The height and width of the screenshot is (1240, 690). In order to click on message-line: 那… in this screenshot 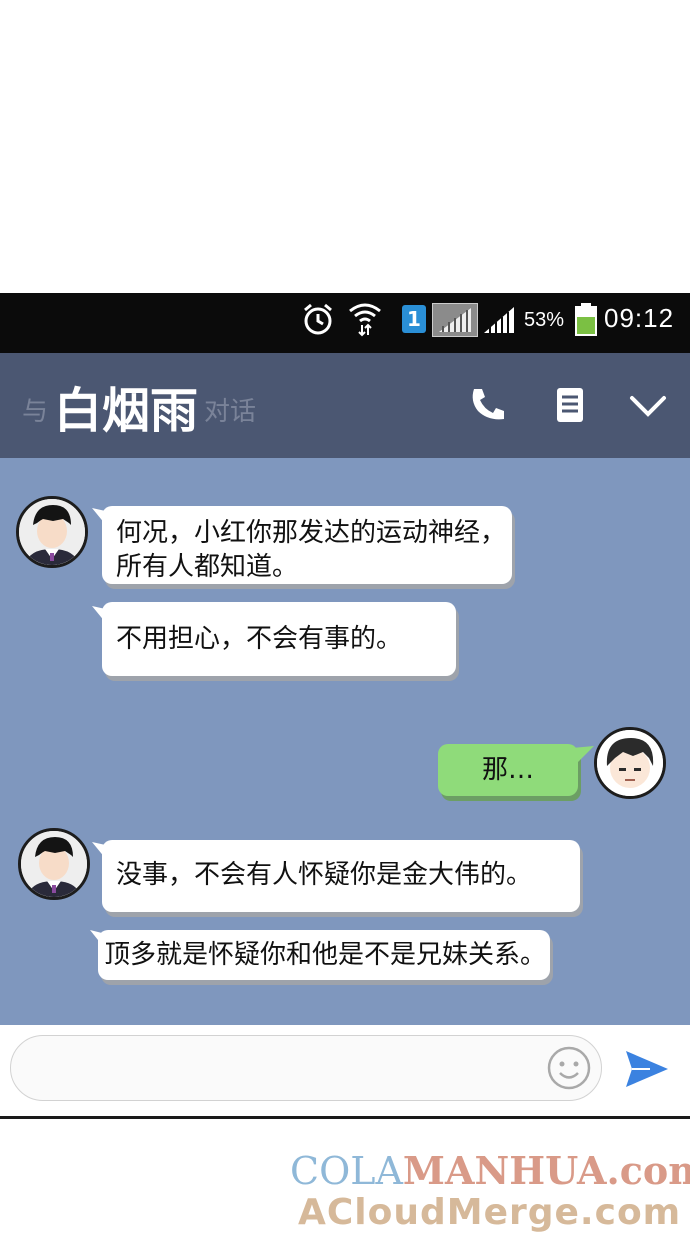, I will do `click(507, 770)`.